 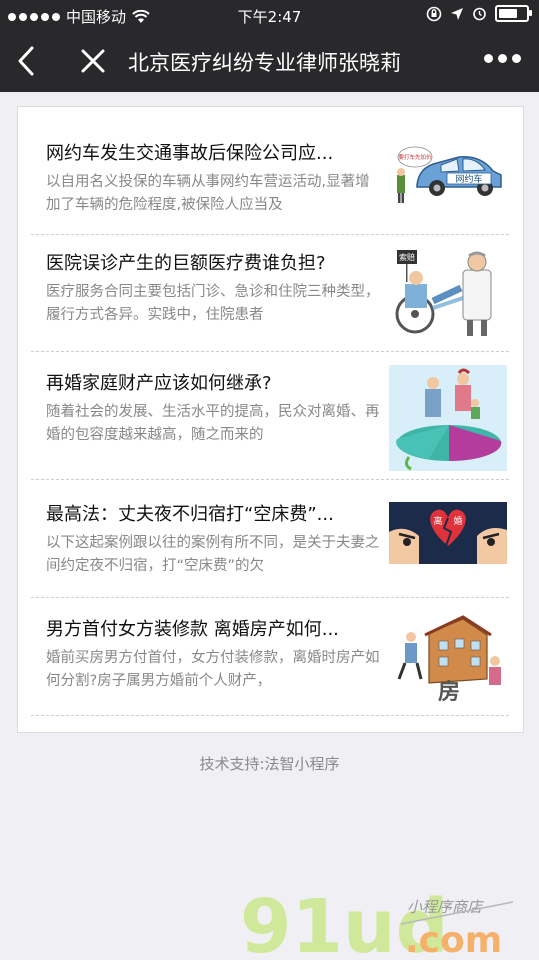 What do you see at coordinates (457, 13) in the screenshot?
I see `location-icon` at bounding box center [457, 13].